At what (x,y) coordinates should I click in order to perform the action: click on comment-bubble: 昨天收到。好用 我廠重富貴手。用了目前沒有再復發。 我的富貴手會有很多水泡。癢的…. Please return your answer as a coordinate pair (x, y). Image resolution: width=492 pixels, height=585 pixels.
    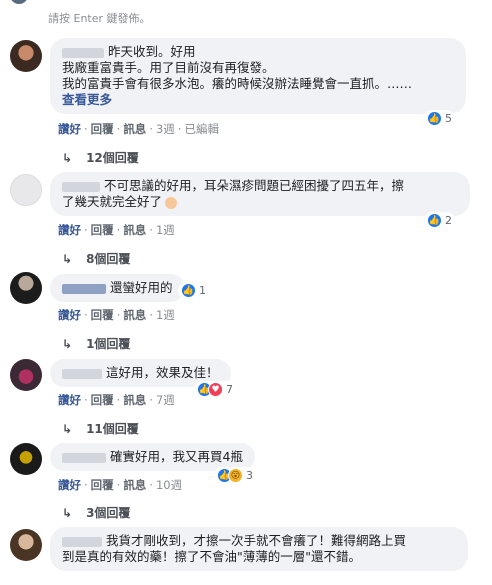
    Looking at the image, I should click on (258, 76).